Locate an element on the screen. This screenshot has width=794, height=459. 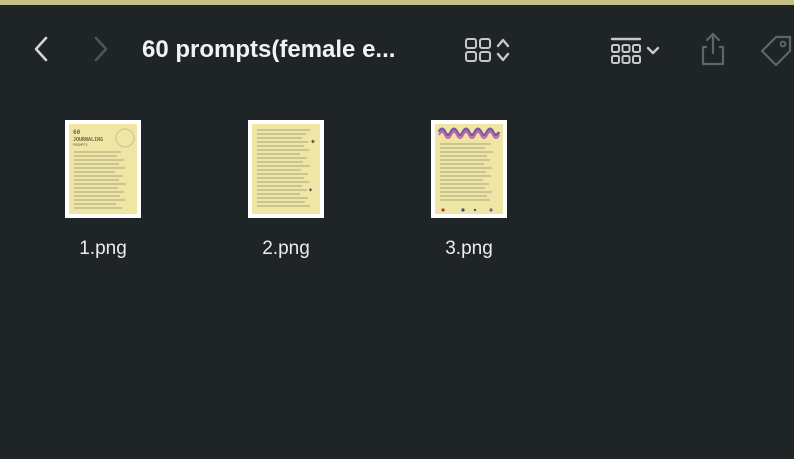
grid-view-icon is located at coordinates (478, 50).